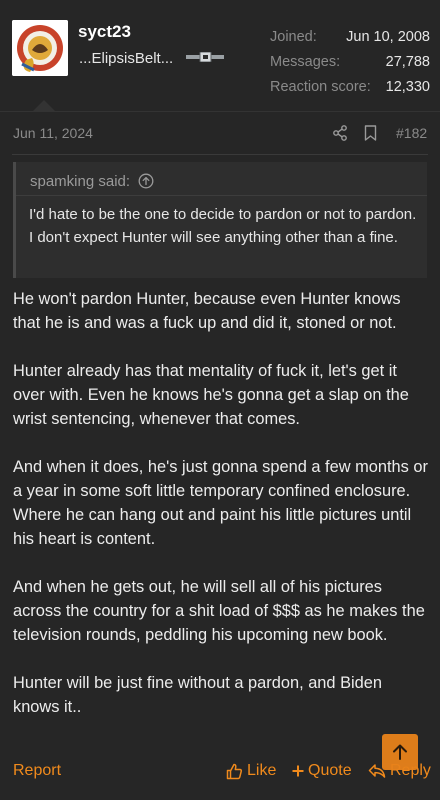 This screenshot has height=800, width=440. Describe the element at coordinates (262, 770) in the screenshot. I see `like-label: Like` at that location.